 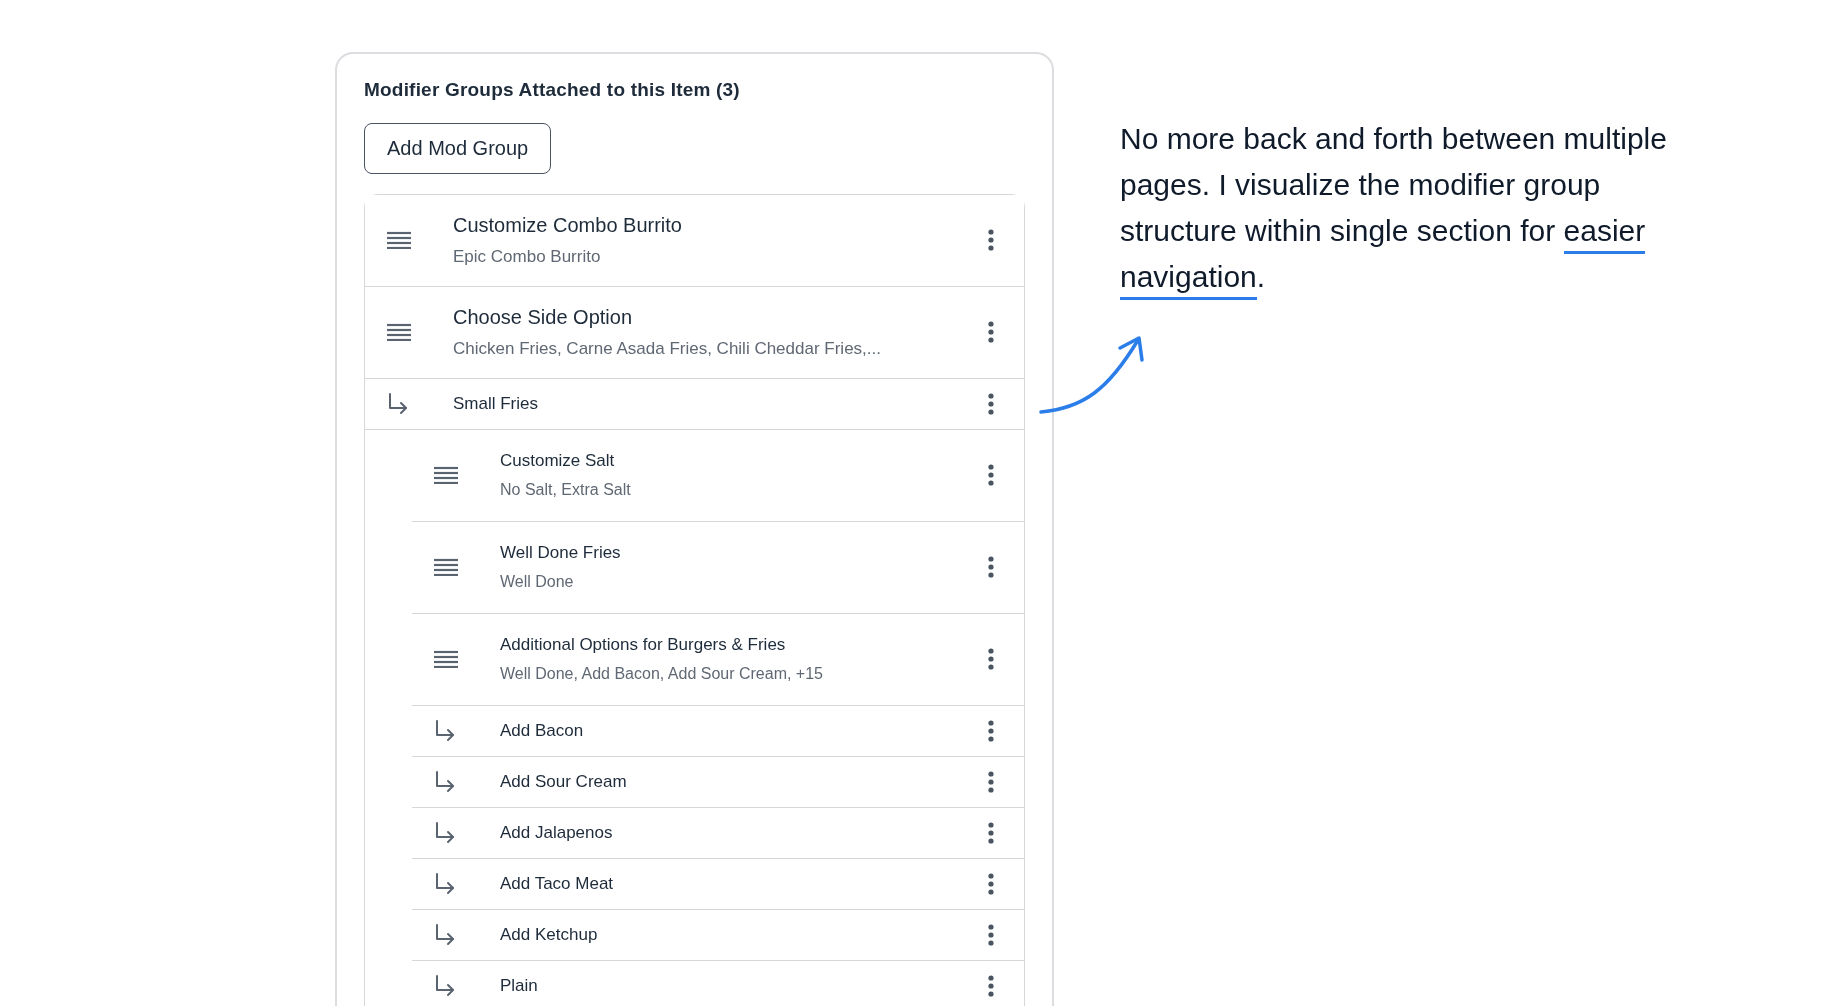 I want to click on group-name: Choose Side Option, so click(x=543, y=318).